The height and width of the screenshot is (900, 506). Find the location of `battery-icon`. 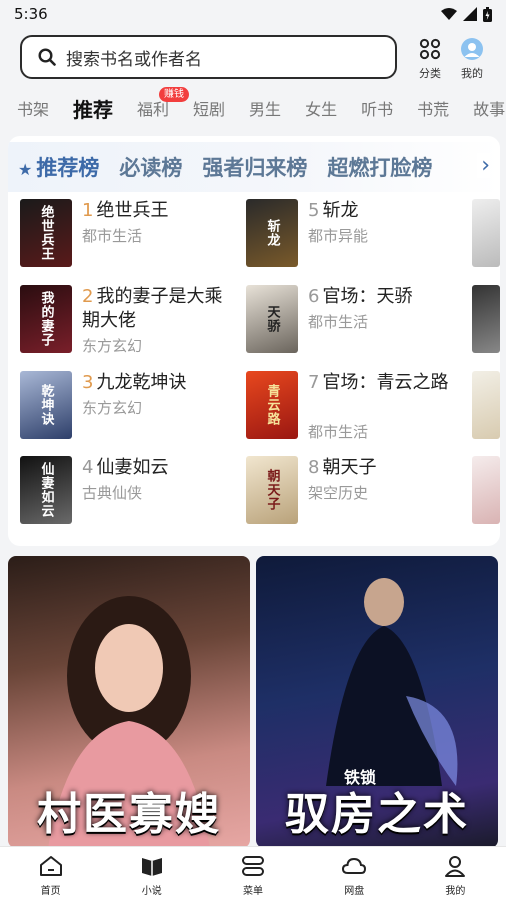

battery-icon is located at coordinates (487, 14).